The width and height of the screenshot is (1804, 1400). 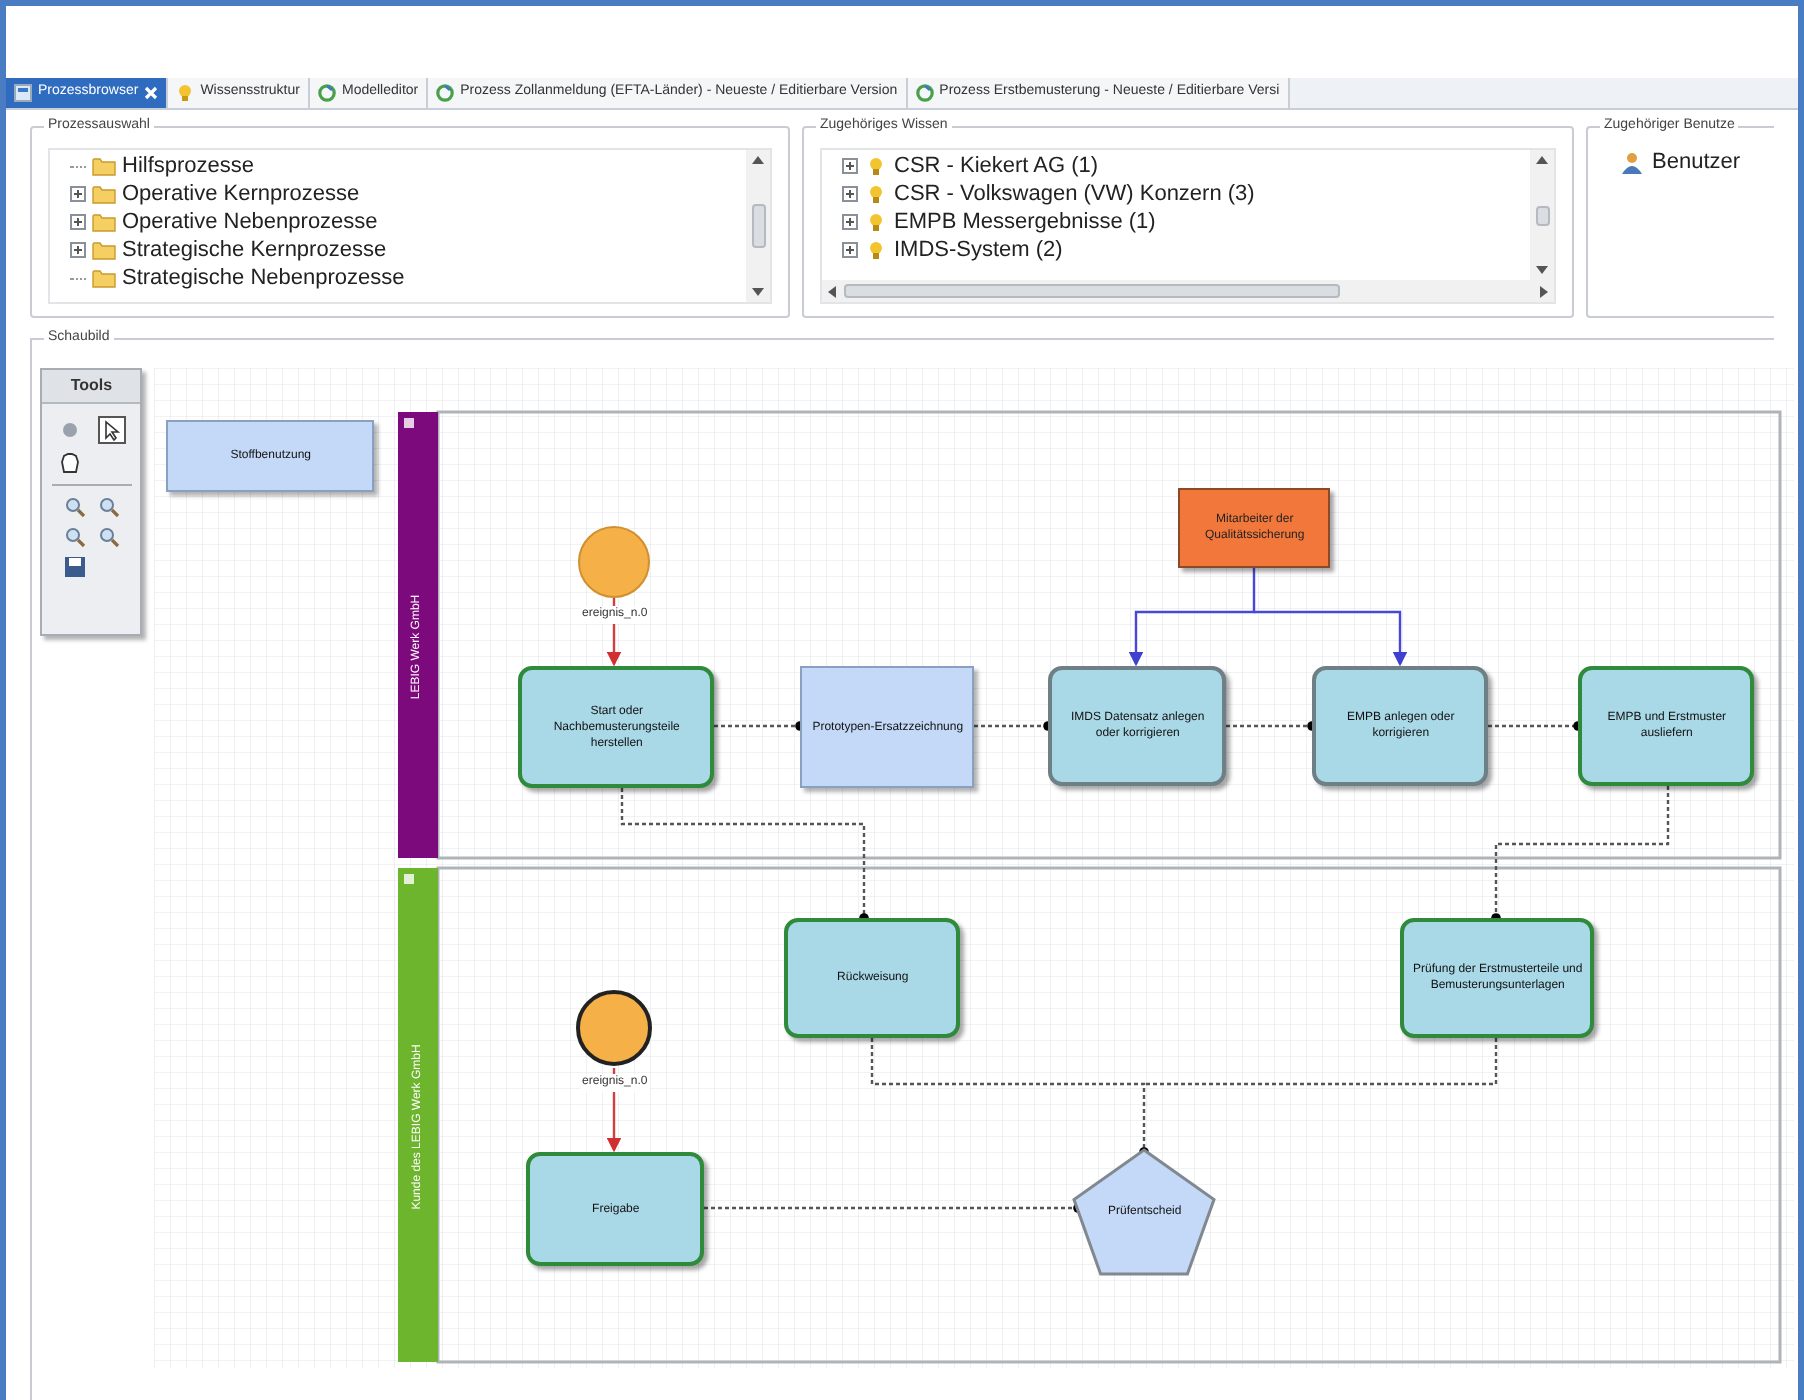 I want to click on tree-item: CSR - Kiekert AG (1), so click(x=996, y=166).